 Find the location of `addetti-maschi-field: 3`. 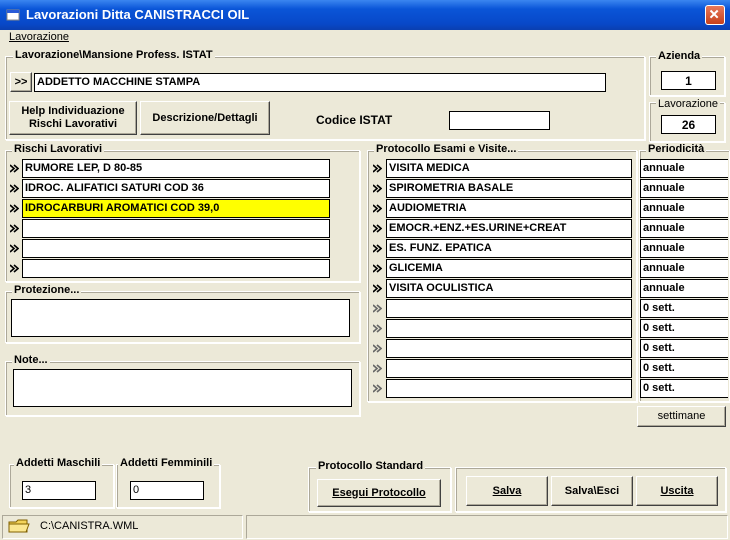

addetti-maschi-field: 3 is located at coordinates (59, 490).